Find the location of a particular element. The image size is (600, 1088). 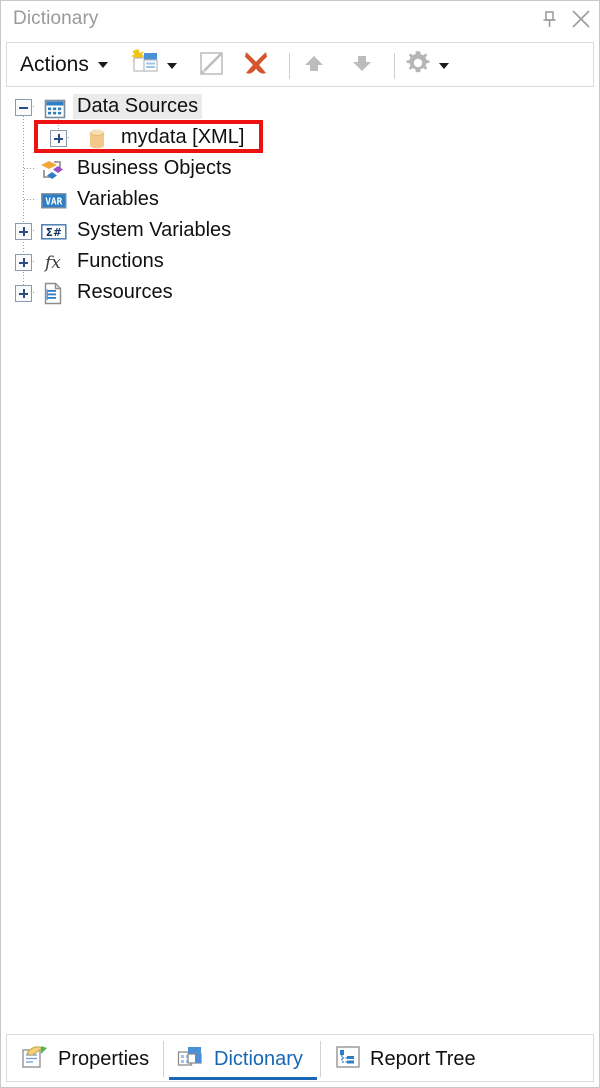

tree-node-label: Functions is located at coordinates (120, 261).